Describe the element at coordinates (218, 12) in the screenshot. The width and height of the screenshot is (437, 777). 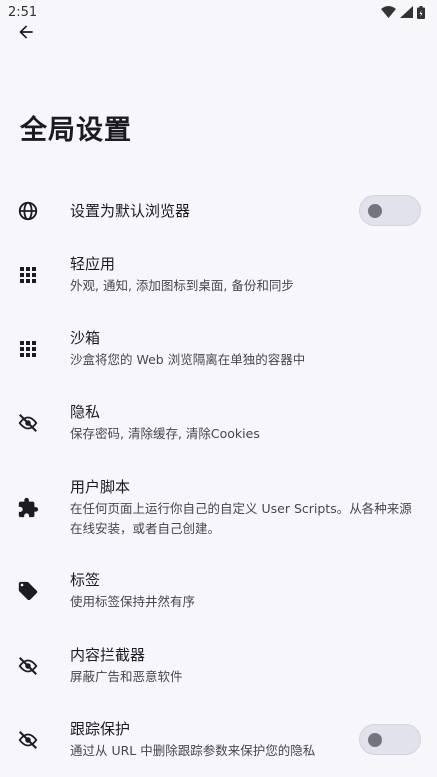
I see `status-bar: 2:51` at that location.